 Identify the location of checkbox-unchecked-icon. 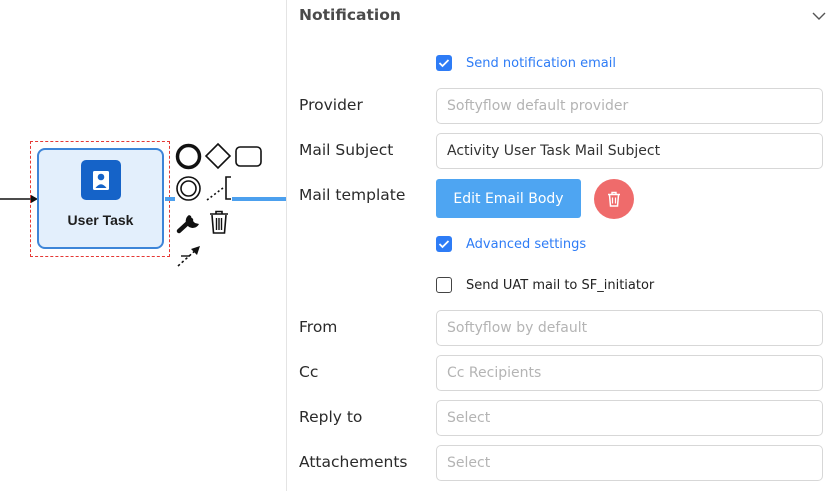
(444, 285).